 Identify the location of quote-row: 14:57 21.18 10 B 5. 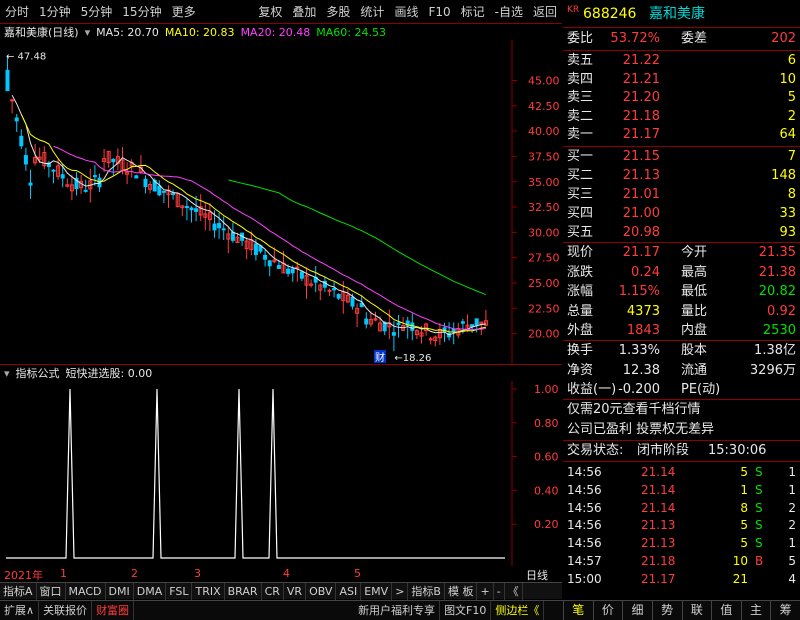
(681, 561).